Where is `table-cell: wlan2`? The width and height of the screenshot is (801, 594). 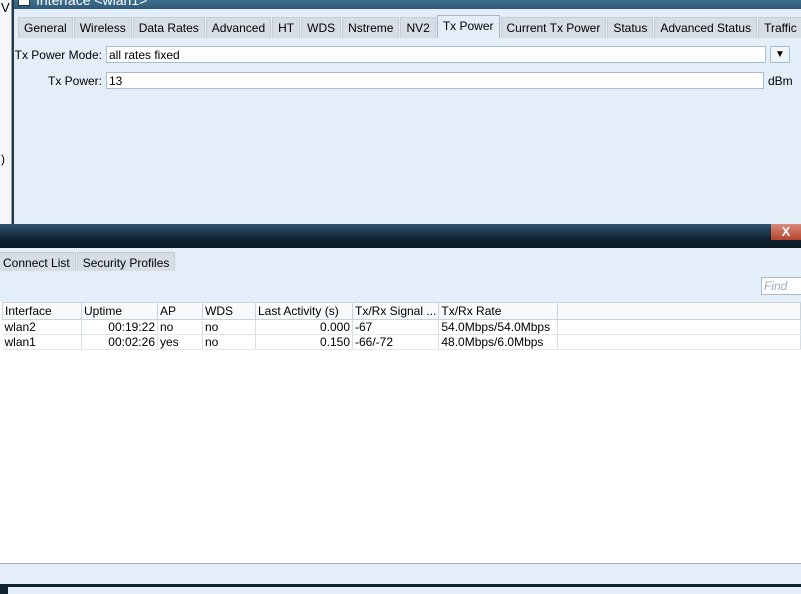 table-cell: wlan2 is located at coordinates (42, 327).